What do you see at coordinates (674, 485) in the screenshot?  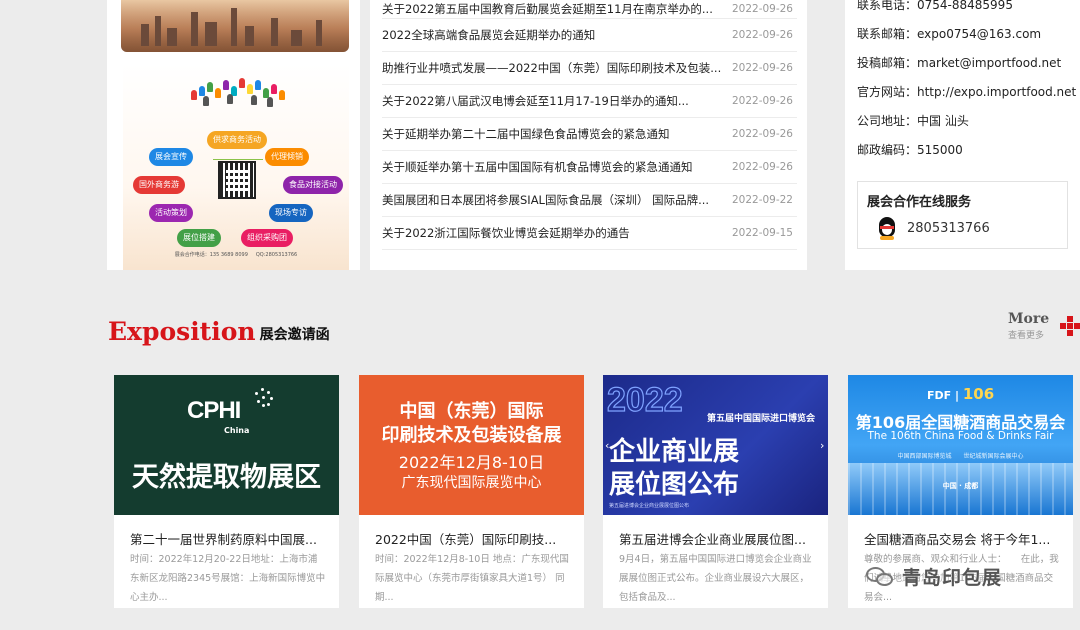 I see `card-image-line: 展位图公布` at bounding box center [674, 485].